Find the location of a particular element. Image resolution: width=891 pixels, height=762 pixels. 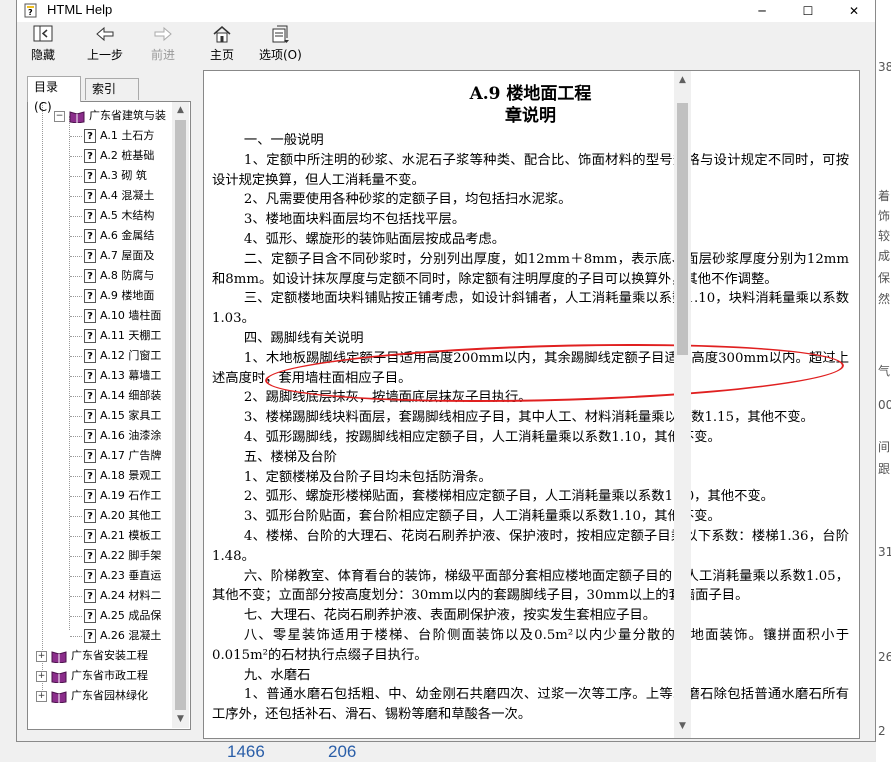

title-bar: ? HTML Help ─ ☐ ✕ is located at coordinates (446, 11).